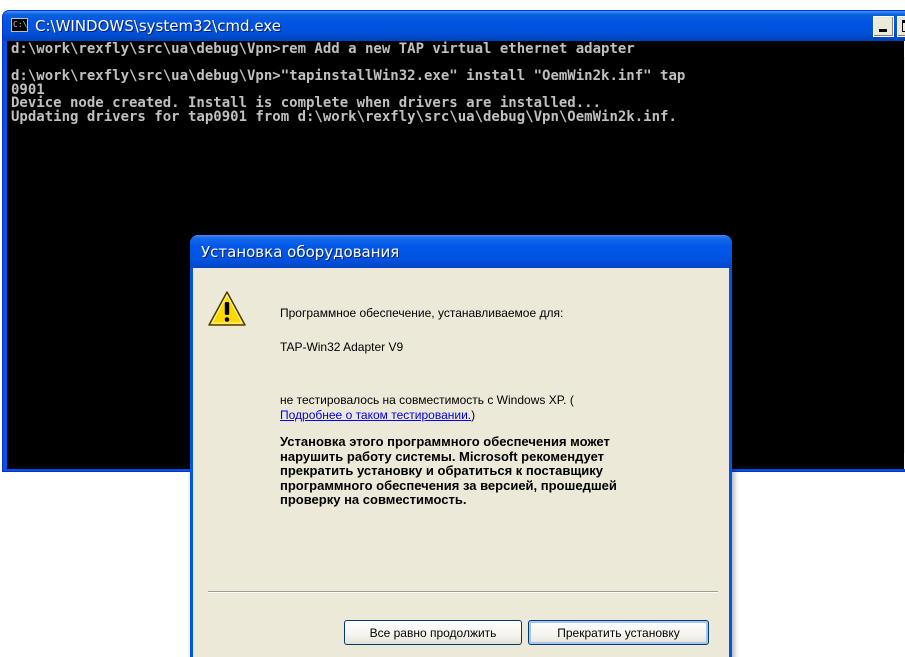 Image resolution: width=905 pixels, height=657 pixels. I want to click on device-name: TAP-Win32 Adapter V9, so click(342, 347).